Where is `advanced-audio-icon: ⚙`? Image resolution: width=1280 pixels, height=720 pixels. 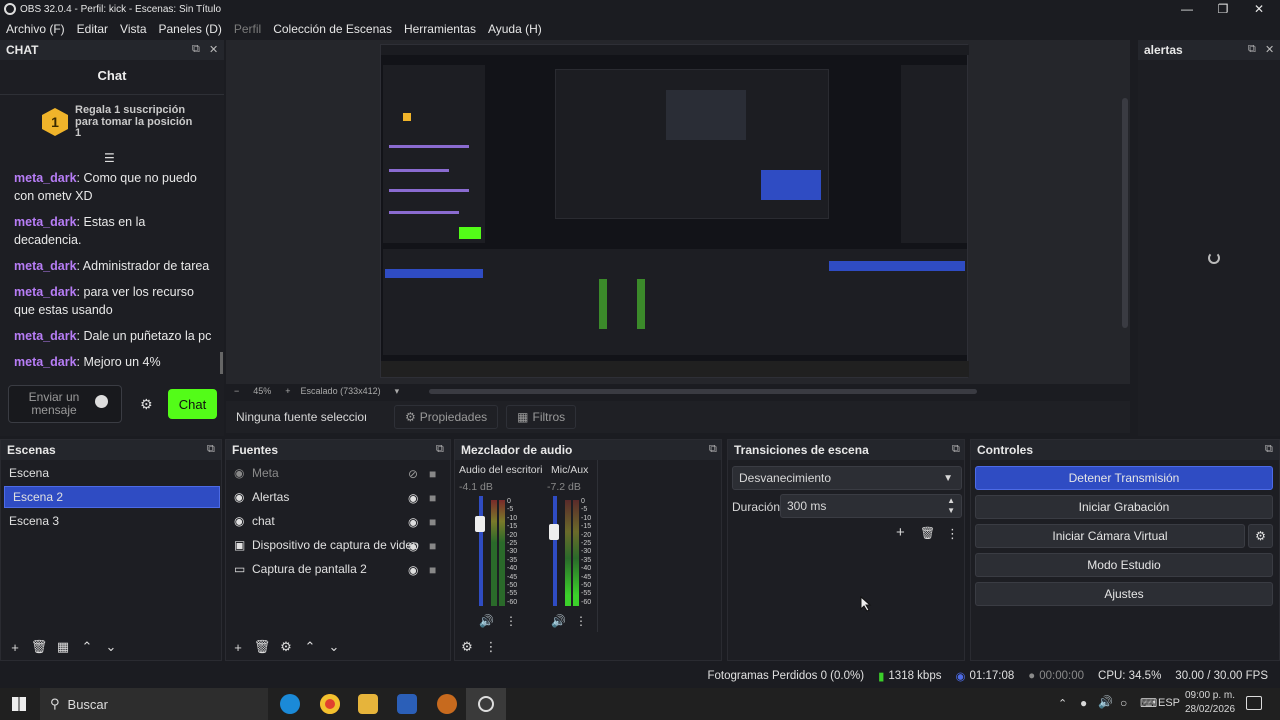
advanced-audio-icon: ⚙ is located at coordinates (467, 647).